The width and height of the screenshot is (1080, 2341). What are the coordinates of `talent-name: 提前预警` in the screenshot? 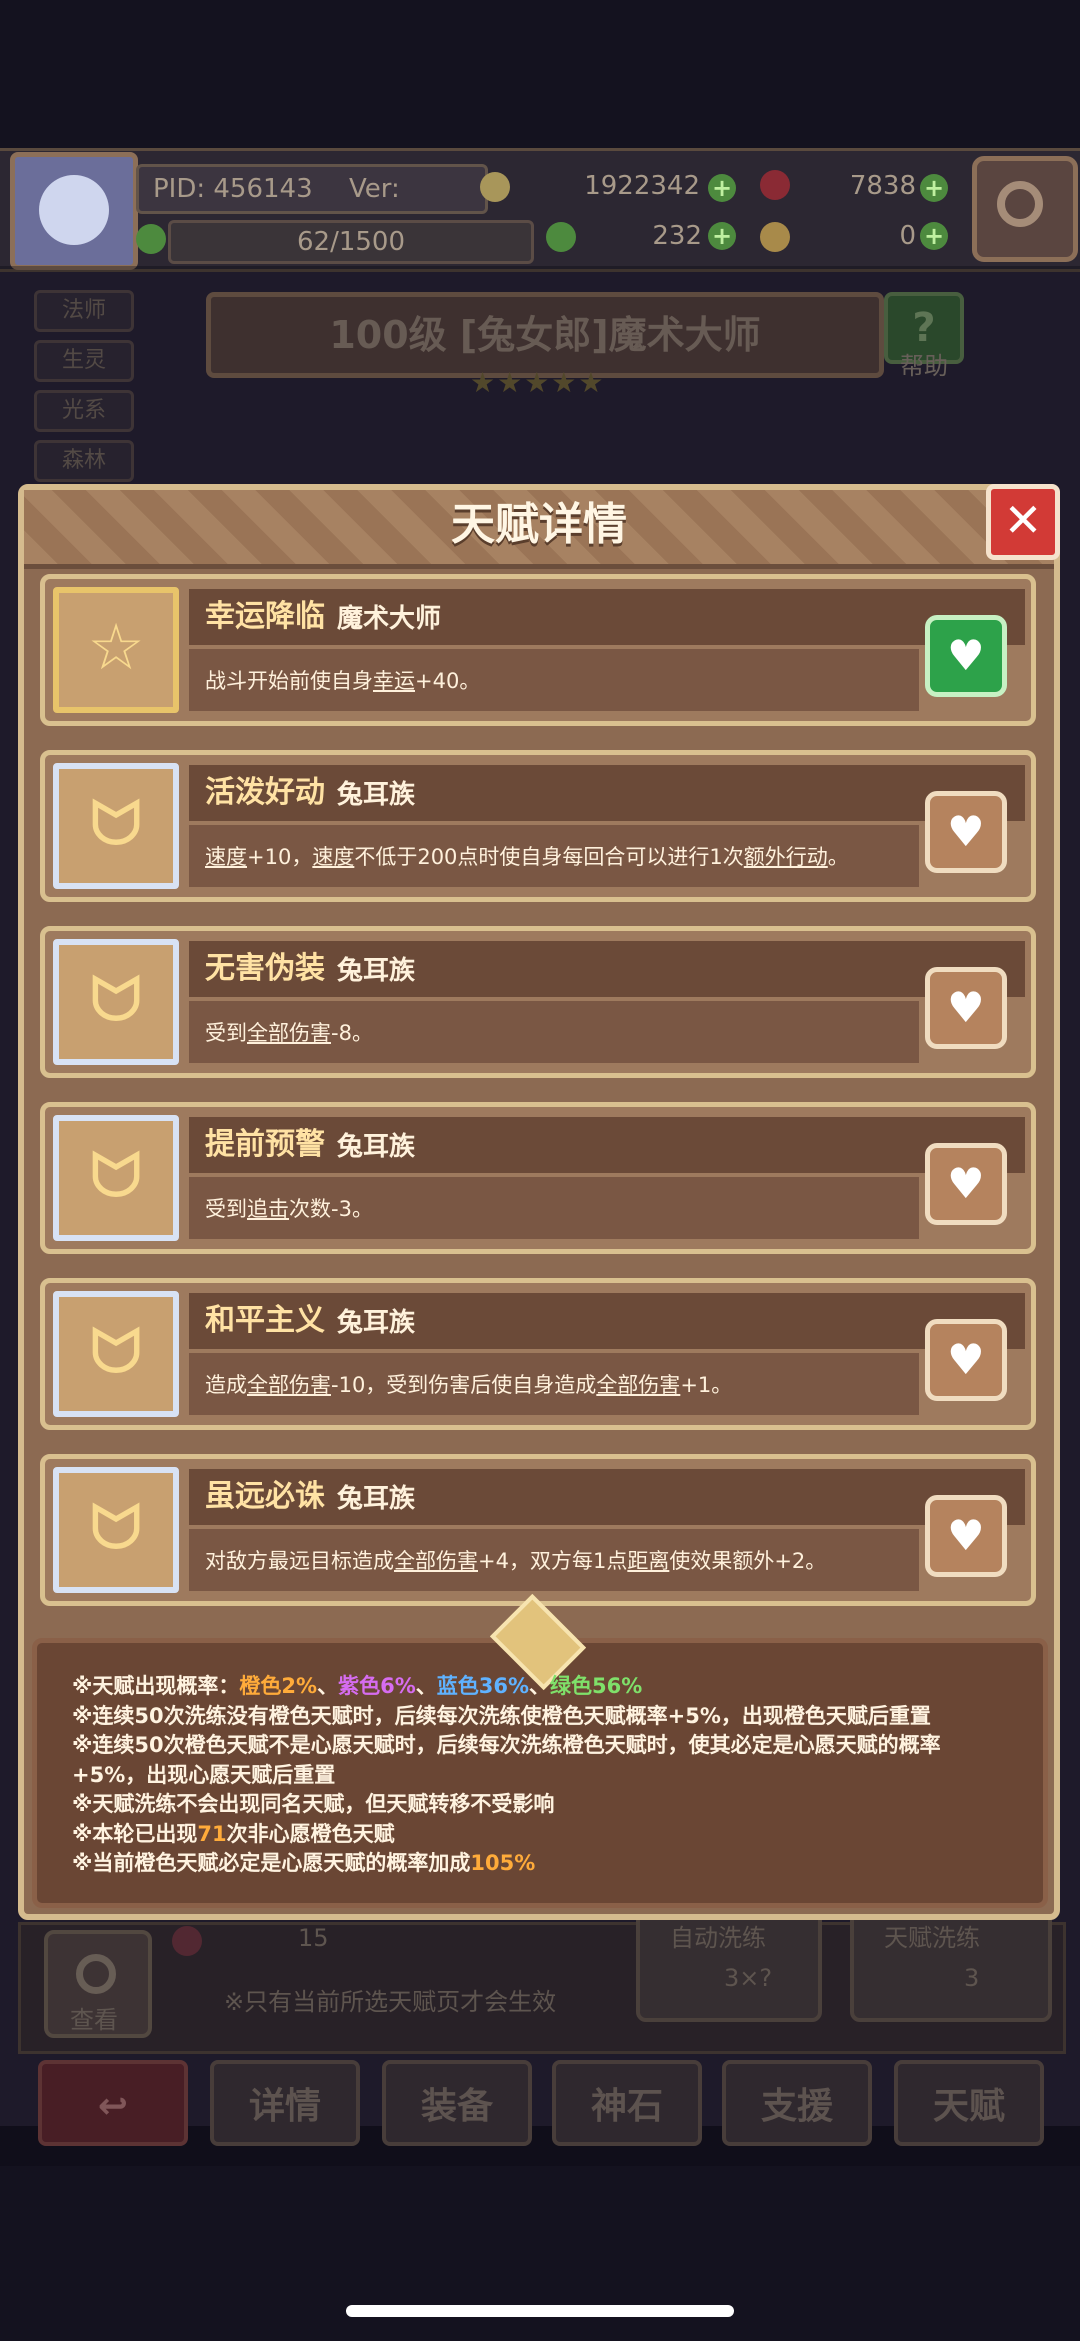 It's located at (265, 1144).